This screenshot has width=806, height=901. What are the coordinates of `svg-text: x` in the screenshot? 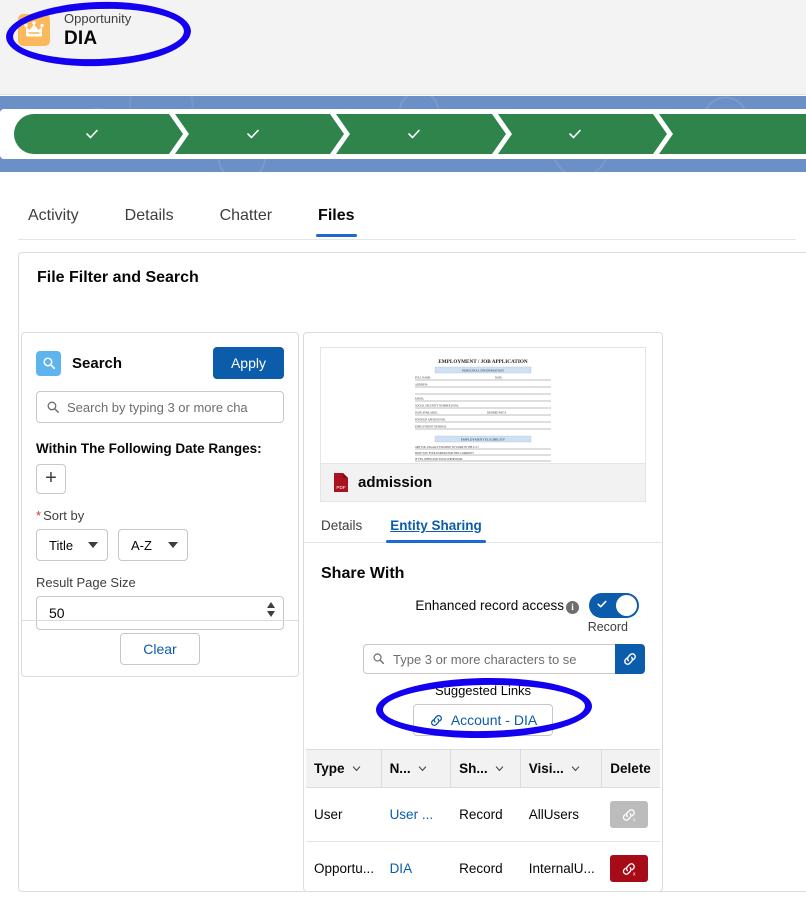 It's located at (634, 873).